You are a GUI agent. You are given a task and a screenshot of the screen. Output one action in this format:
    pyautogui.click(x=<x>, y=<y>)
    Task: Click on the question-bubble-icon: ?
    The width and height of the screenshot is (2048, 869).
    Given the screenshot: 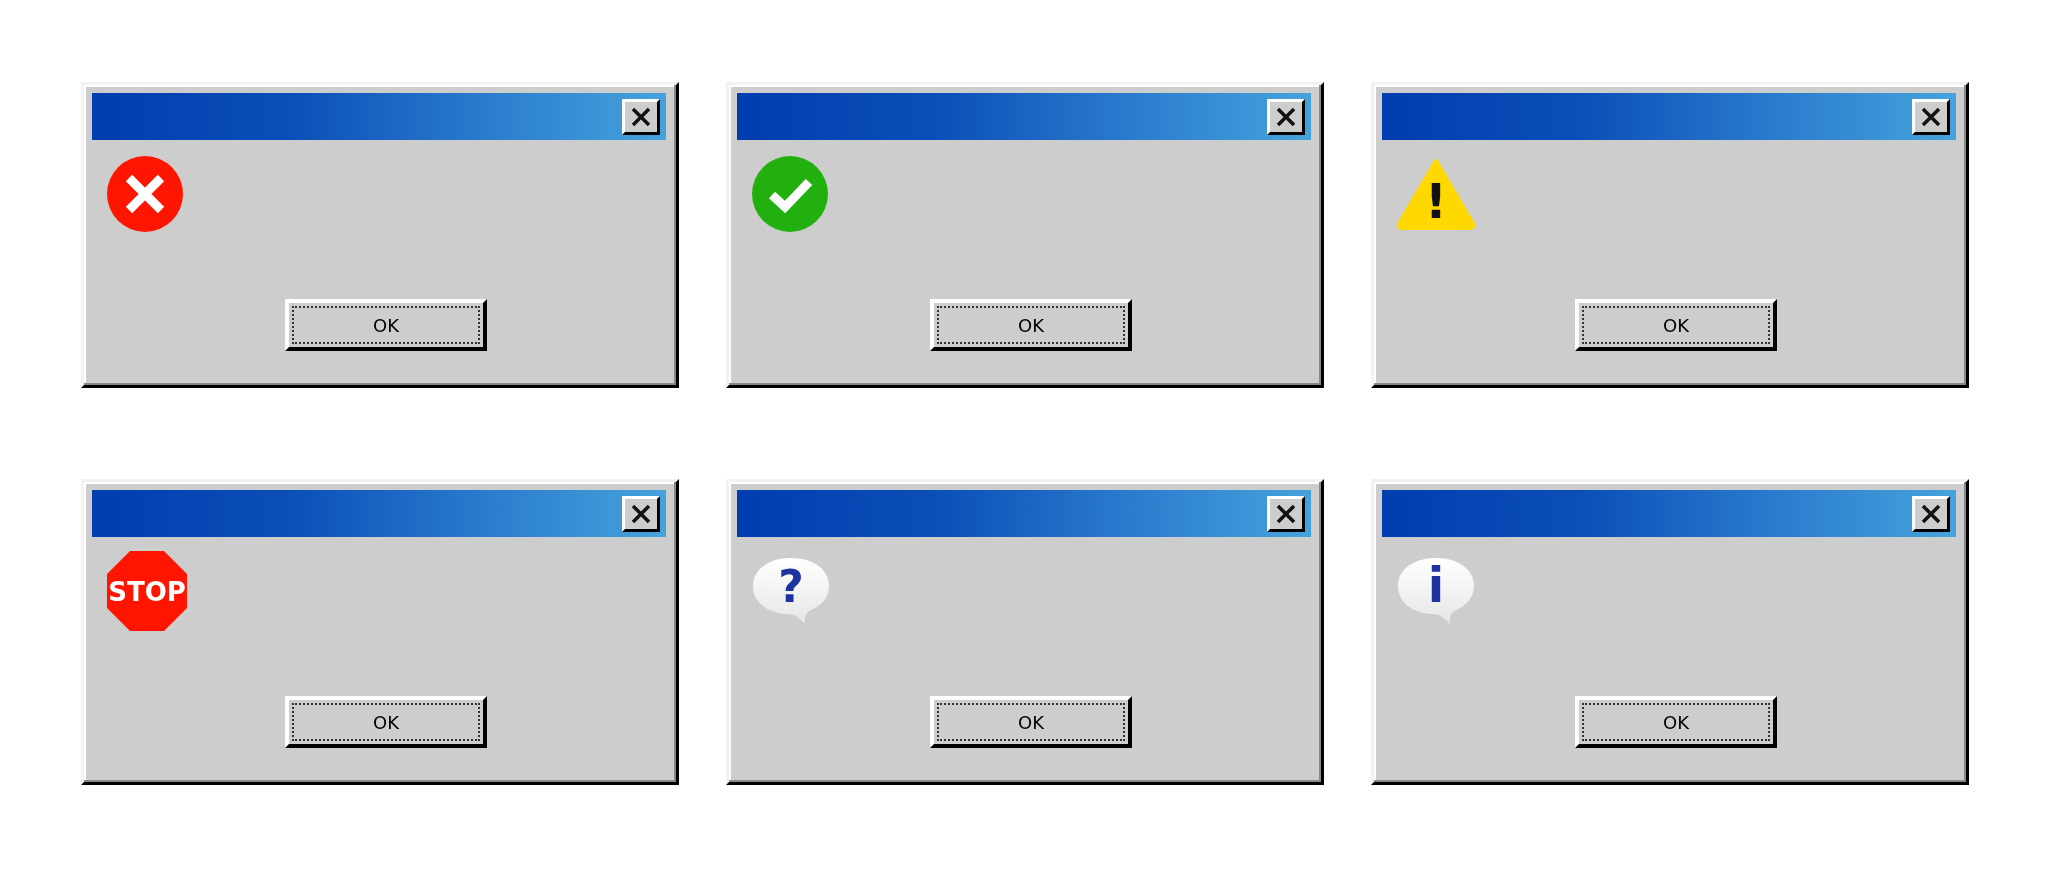 What is the action you would take?
    pyautogui.click(x=791, y=591)
    